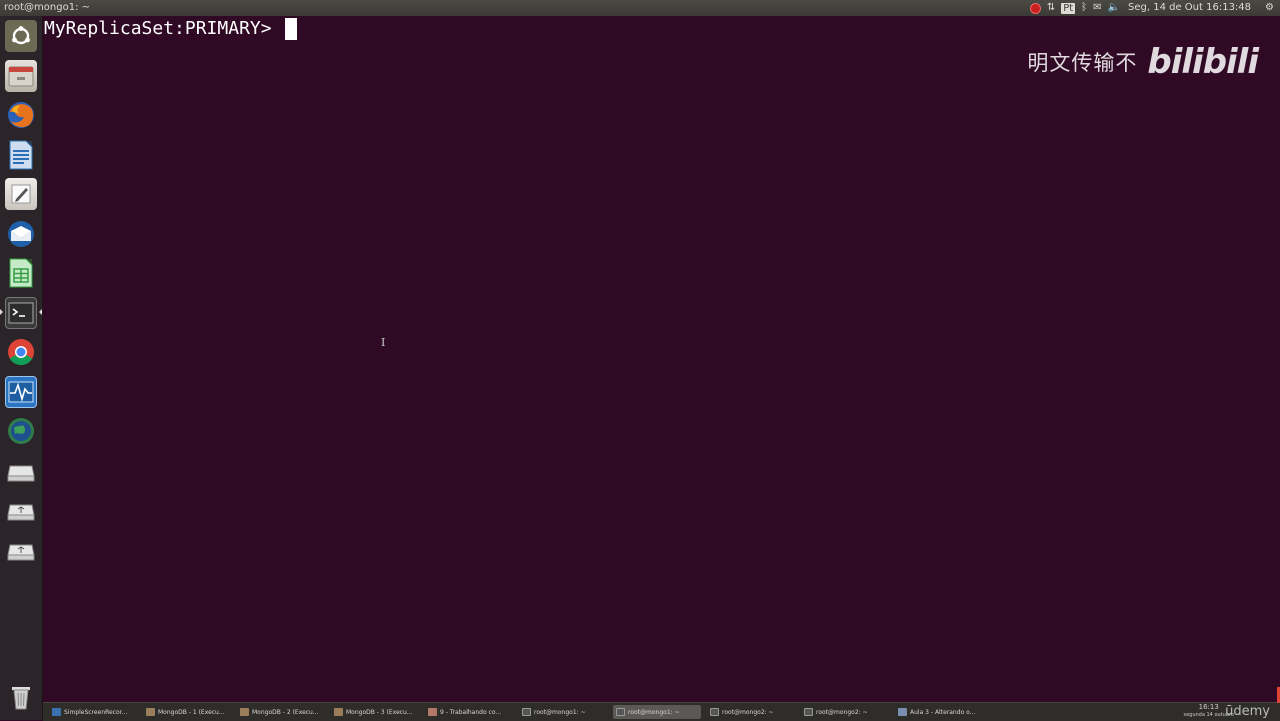 The width and height of the screenshot is (1280, 721). Describe the element at coordinates (21, 36) in the screenshot. I see `ubuntu-dash-icon` at that location.